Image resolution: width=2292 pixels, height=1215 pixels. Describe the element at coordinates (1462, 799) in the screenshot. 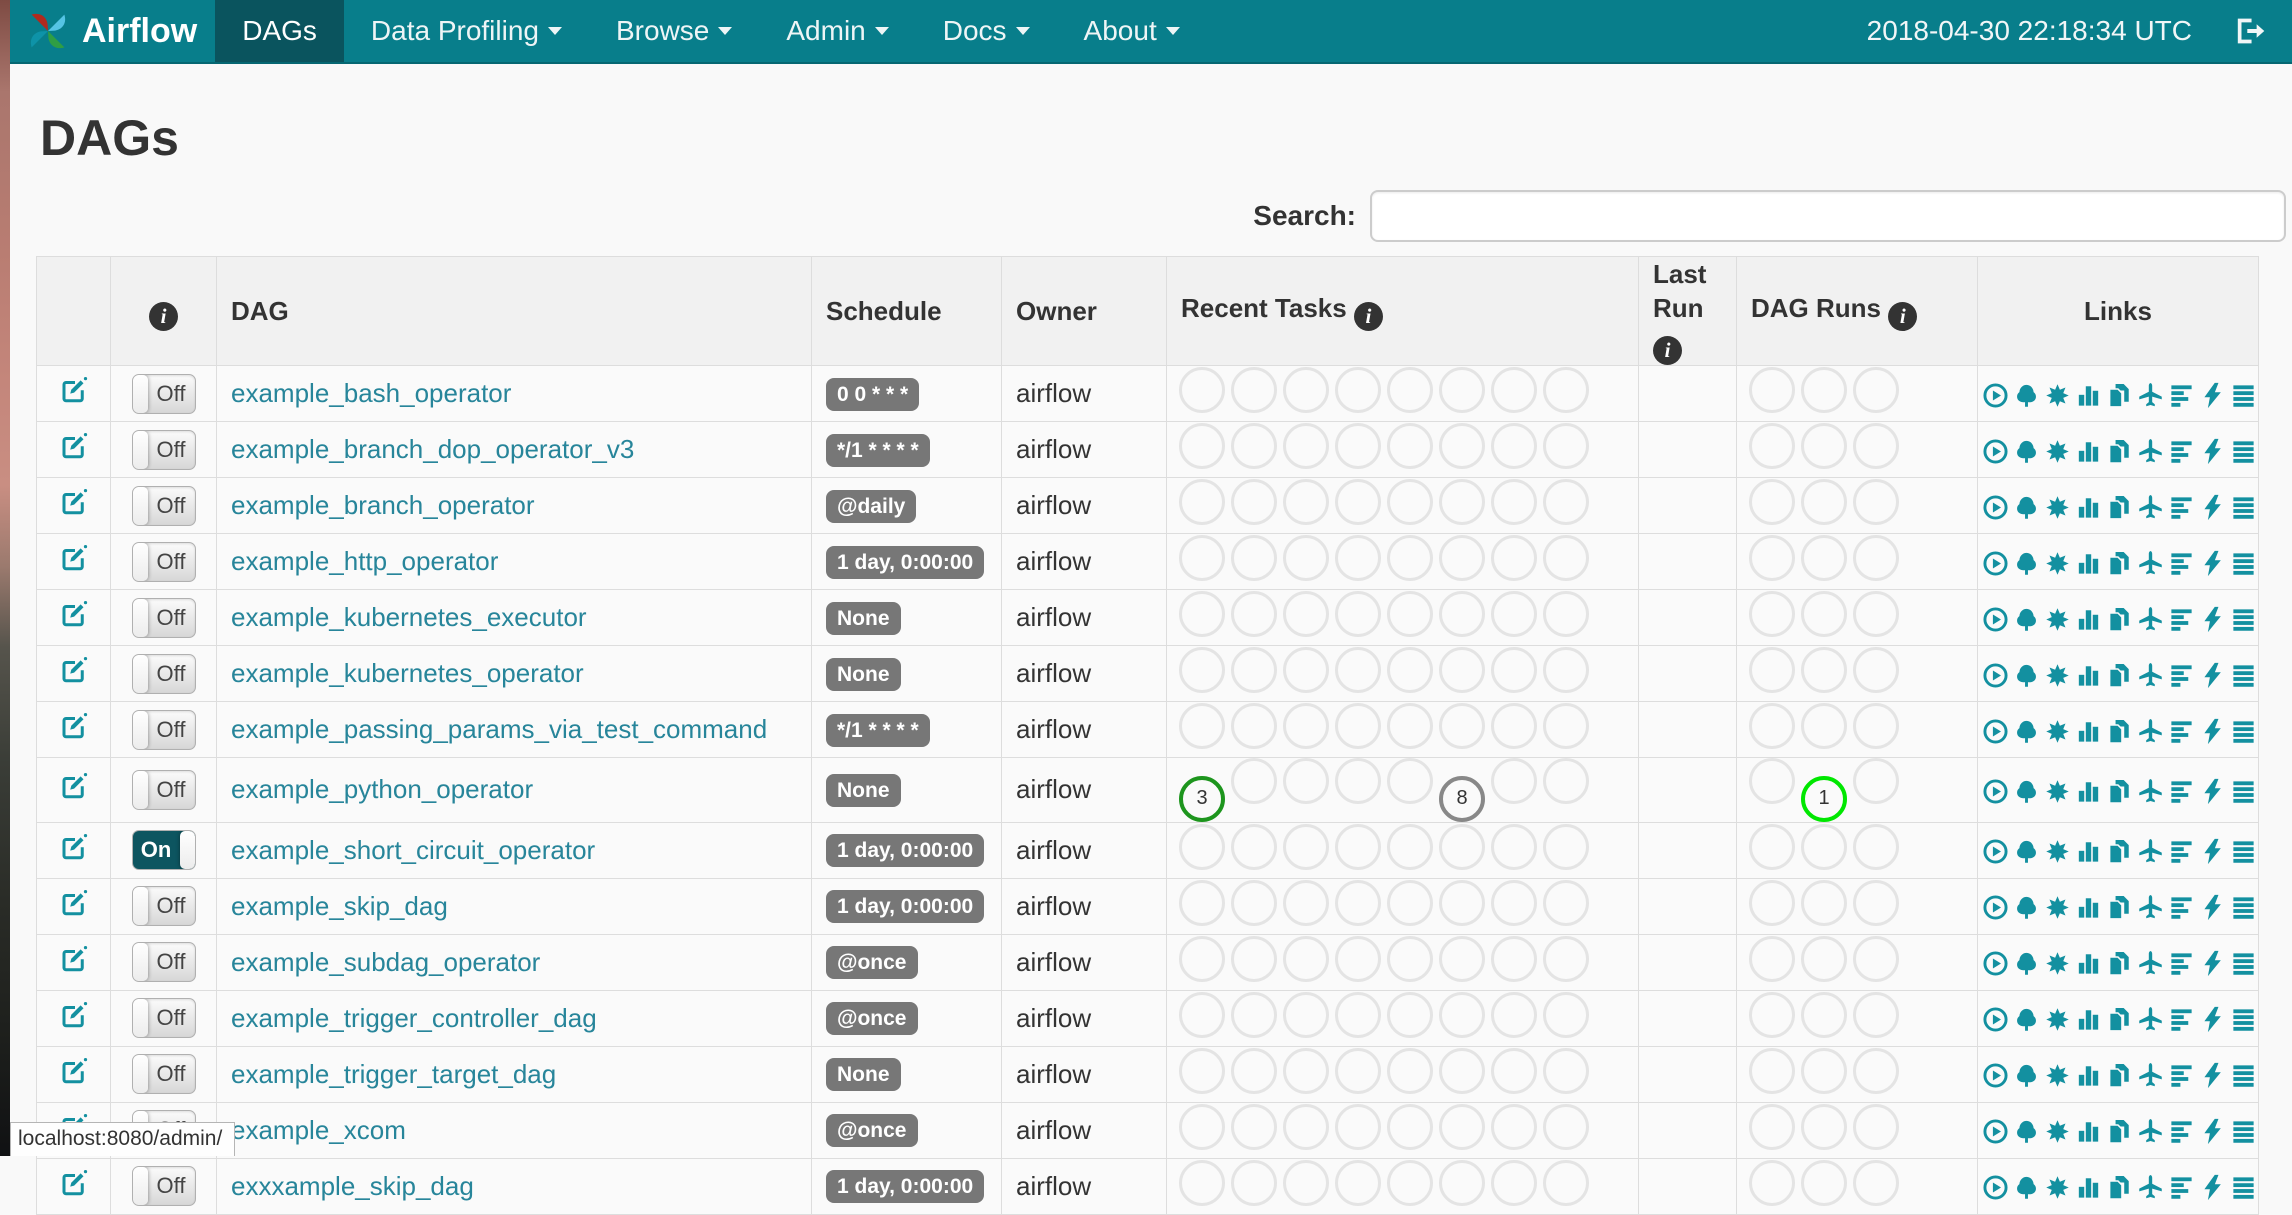

I see `task-count-circle: 8` at that location.